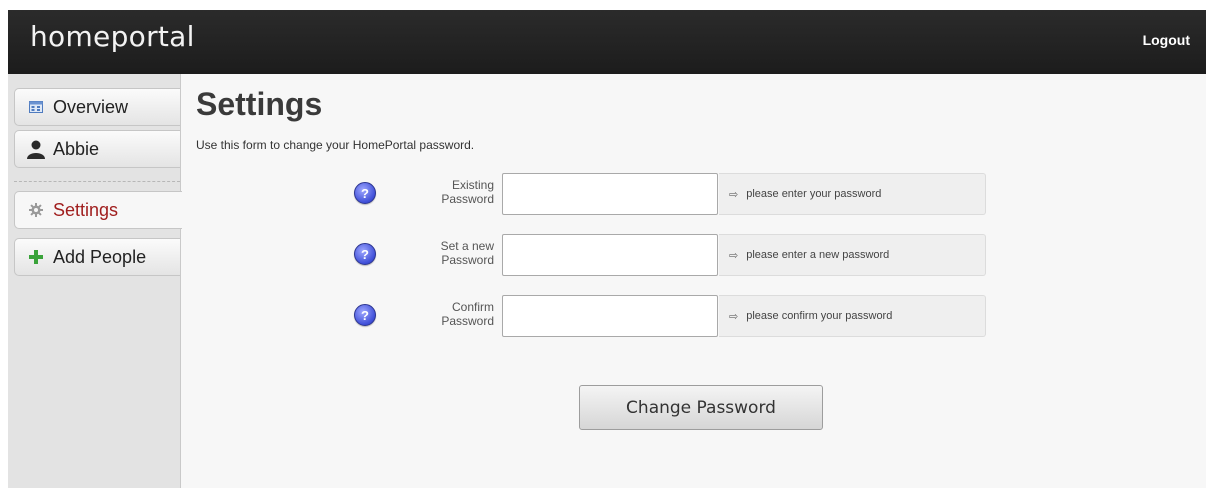  I want to click on sidebar-item-add-people: Add People, so click(97, 257).